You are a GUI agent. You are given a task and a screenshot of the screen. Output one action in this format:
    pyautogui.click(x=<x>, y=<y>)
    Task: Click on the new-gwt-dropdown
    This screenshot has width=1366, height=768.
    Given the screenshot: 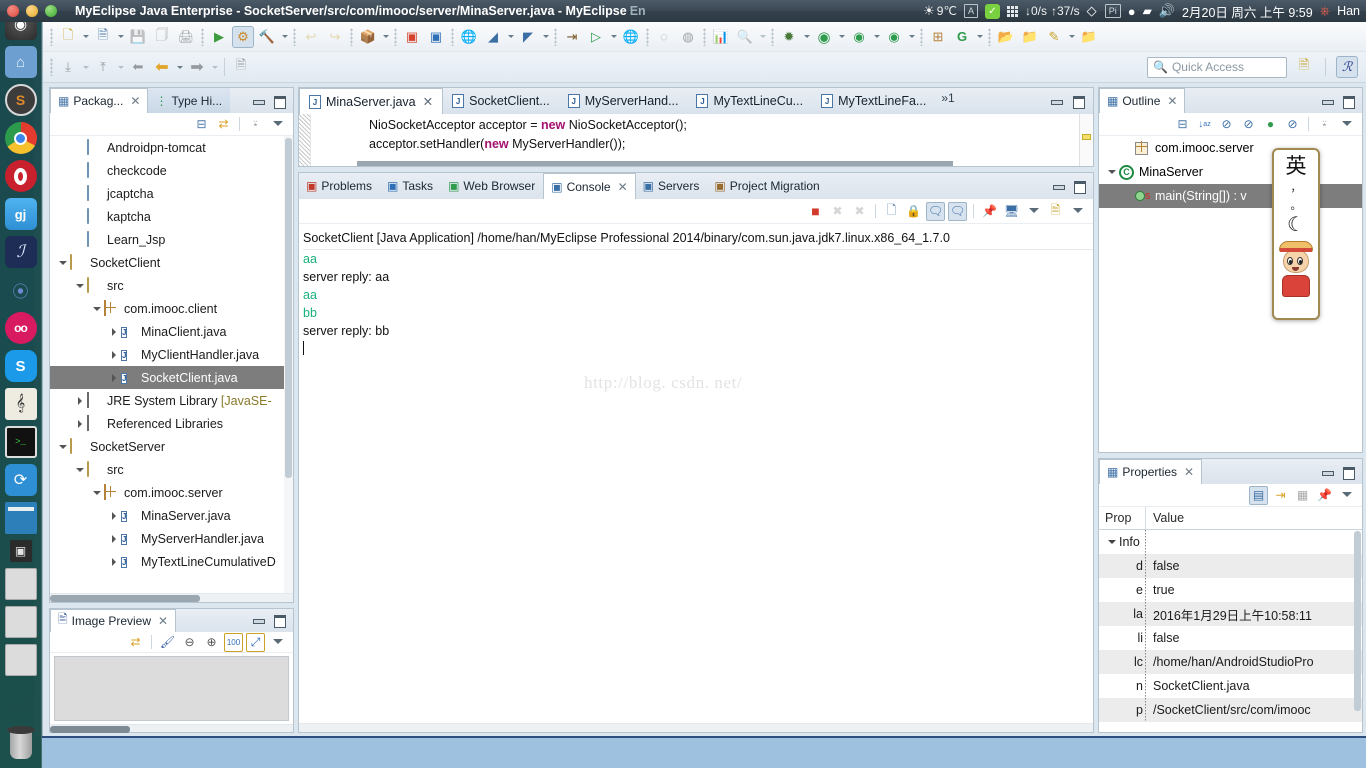 What is the action you would take?
    pyautogui.click(x=979, y=37)
    